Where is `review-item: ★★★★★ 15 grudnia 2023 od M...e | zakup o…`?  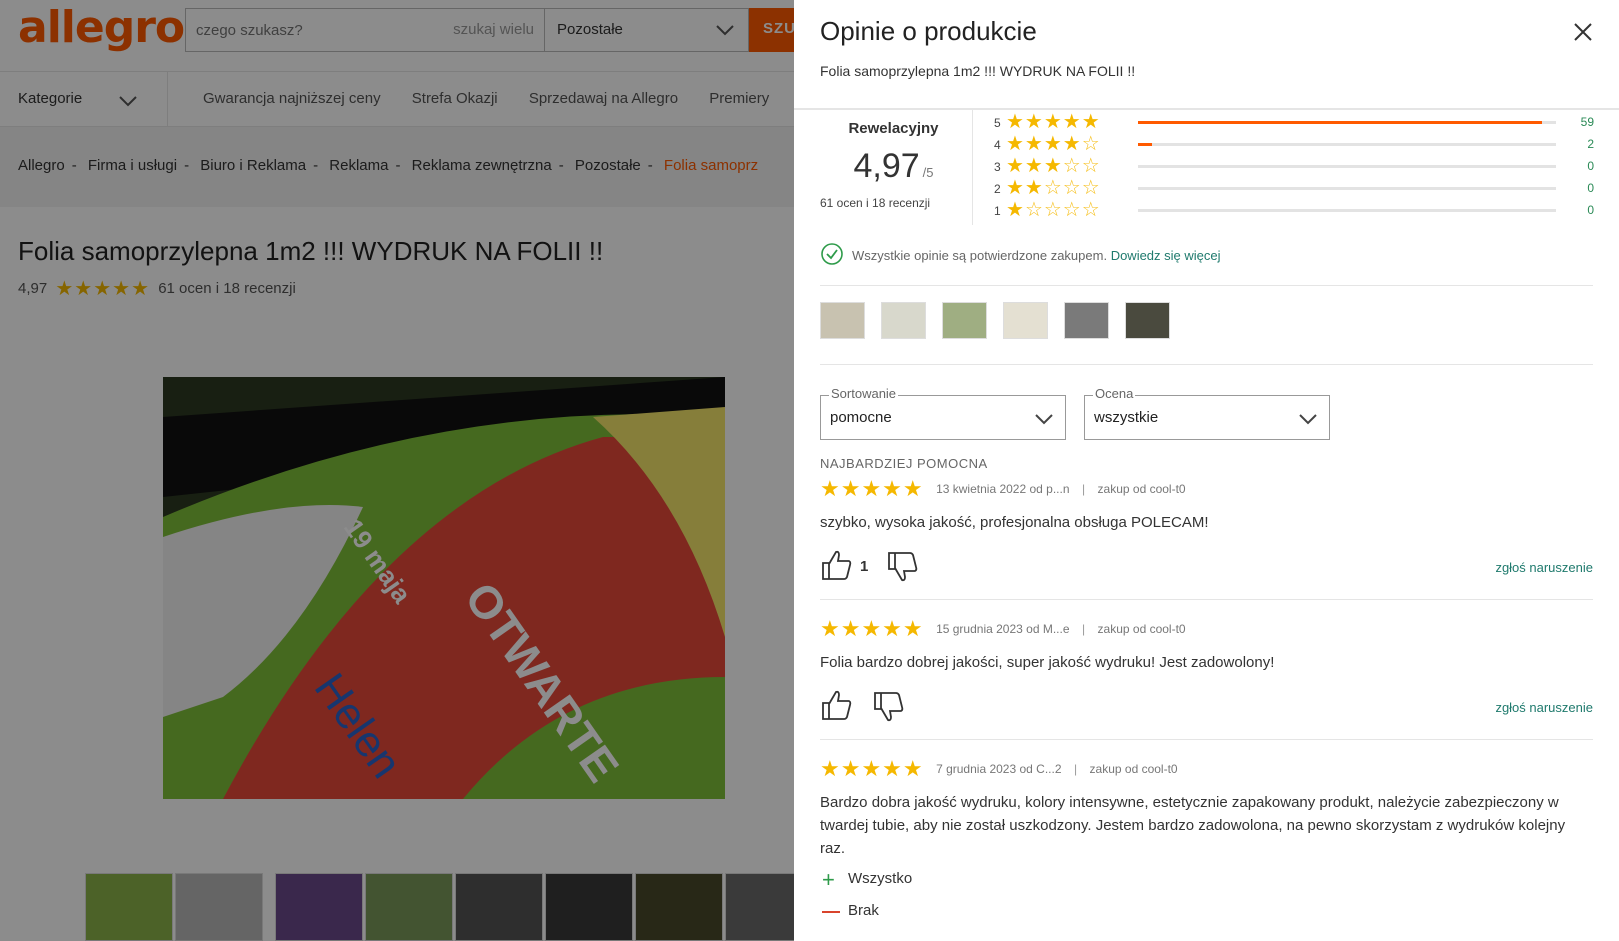
review-item: ★★★★★ 15 grudnia 2023 od M...e | zakup o… is located at coordinates (1206, 673).